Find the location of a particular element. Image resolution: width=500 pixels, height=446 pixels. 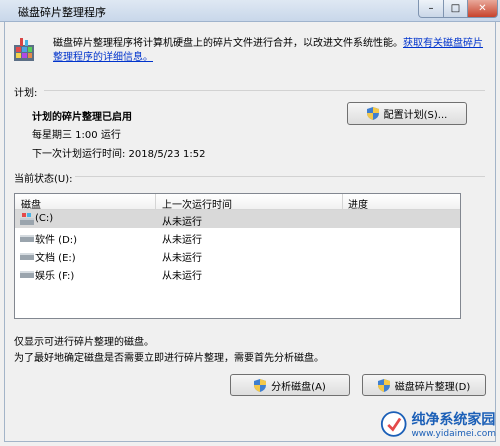

list-header: 磁盘 上一次运行时间 进度 is located at coordinates (237, 202).